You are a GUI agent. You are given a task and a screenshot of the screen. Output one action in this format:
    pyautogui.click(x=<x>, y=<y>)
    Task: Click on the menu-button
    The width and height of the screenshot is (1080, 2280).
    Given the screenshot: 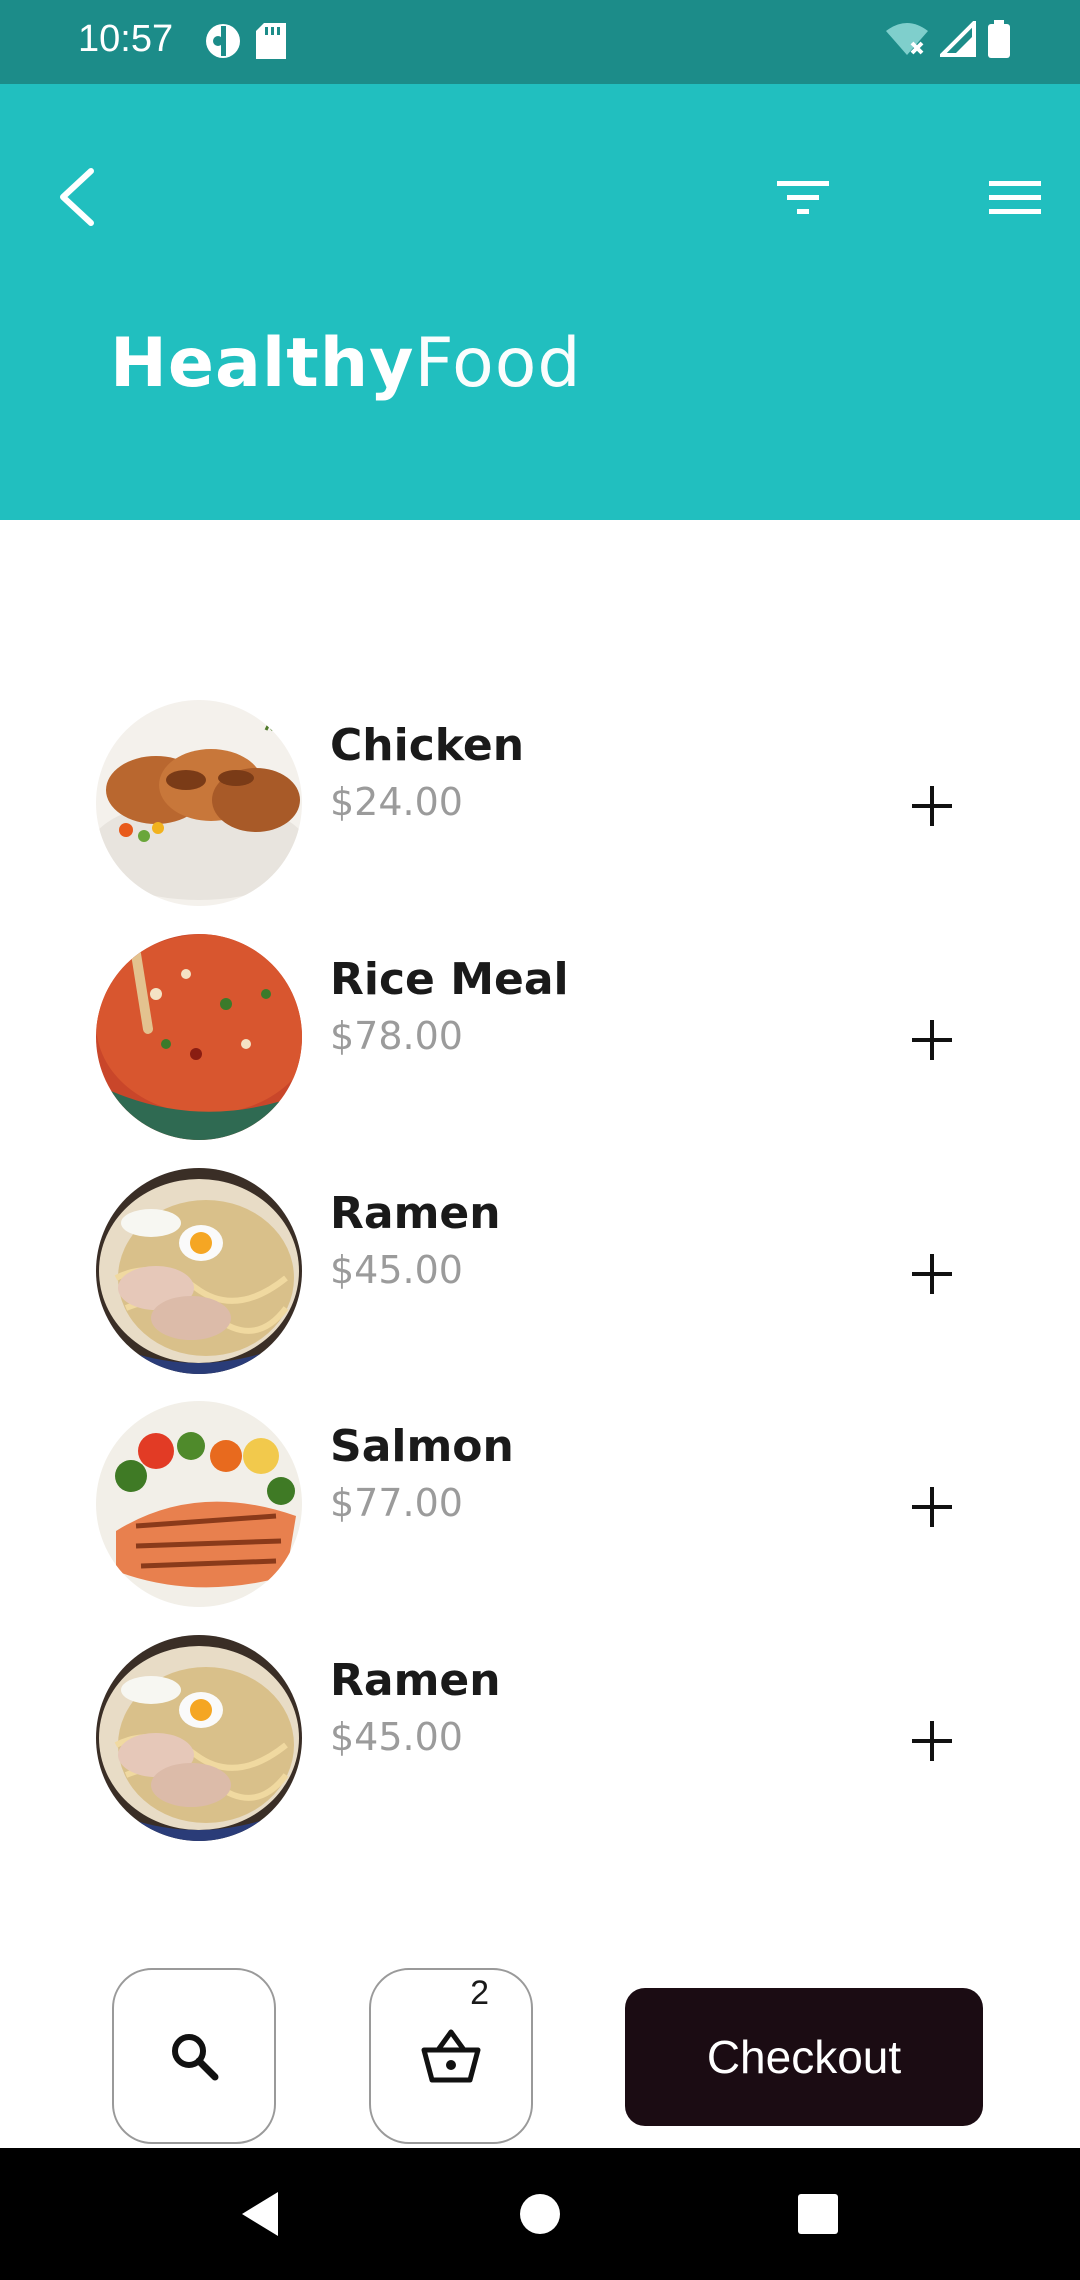 What is the action you would take?
    pyautogui.click(x=1015, y=197)
    